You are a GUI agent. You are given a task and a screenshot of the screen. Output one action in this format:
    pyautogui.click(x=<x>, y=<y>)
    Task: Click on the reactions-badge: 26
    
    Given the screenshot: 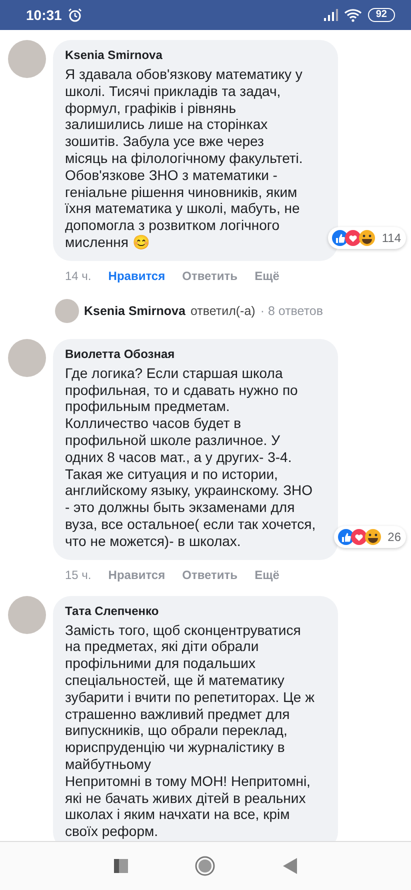 What is the action you would take?
    pyautogui.click(x=370, y=537)
    